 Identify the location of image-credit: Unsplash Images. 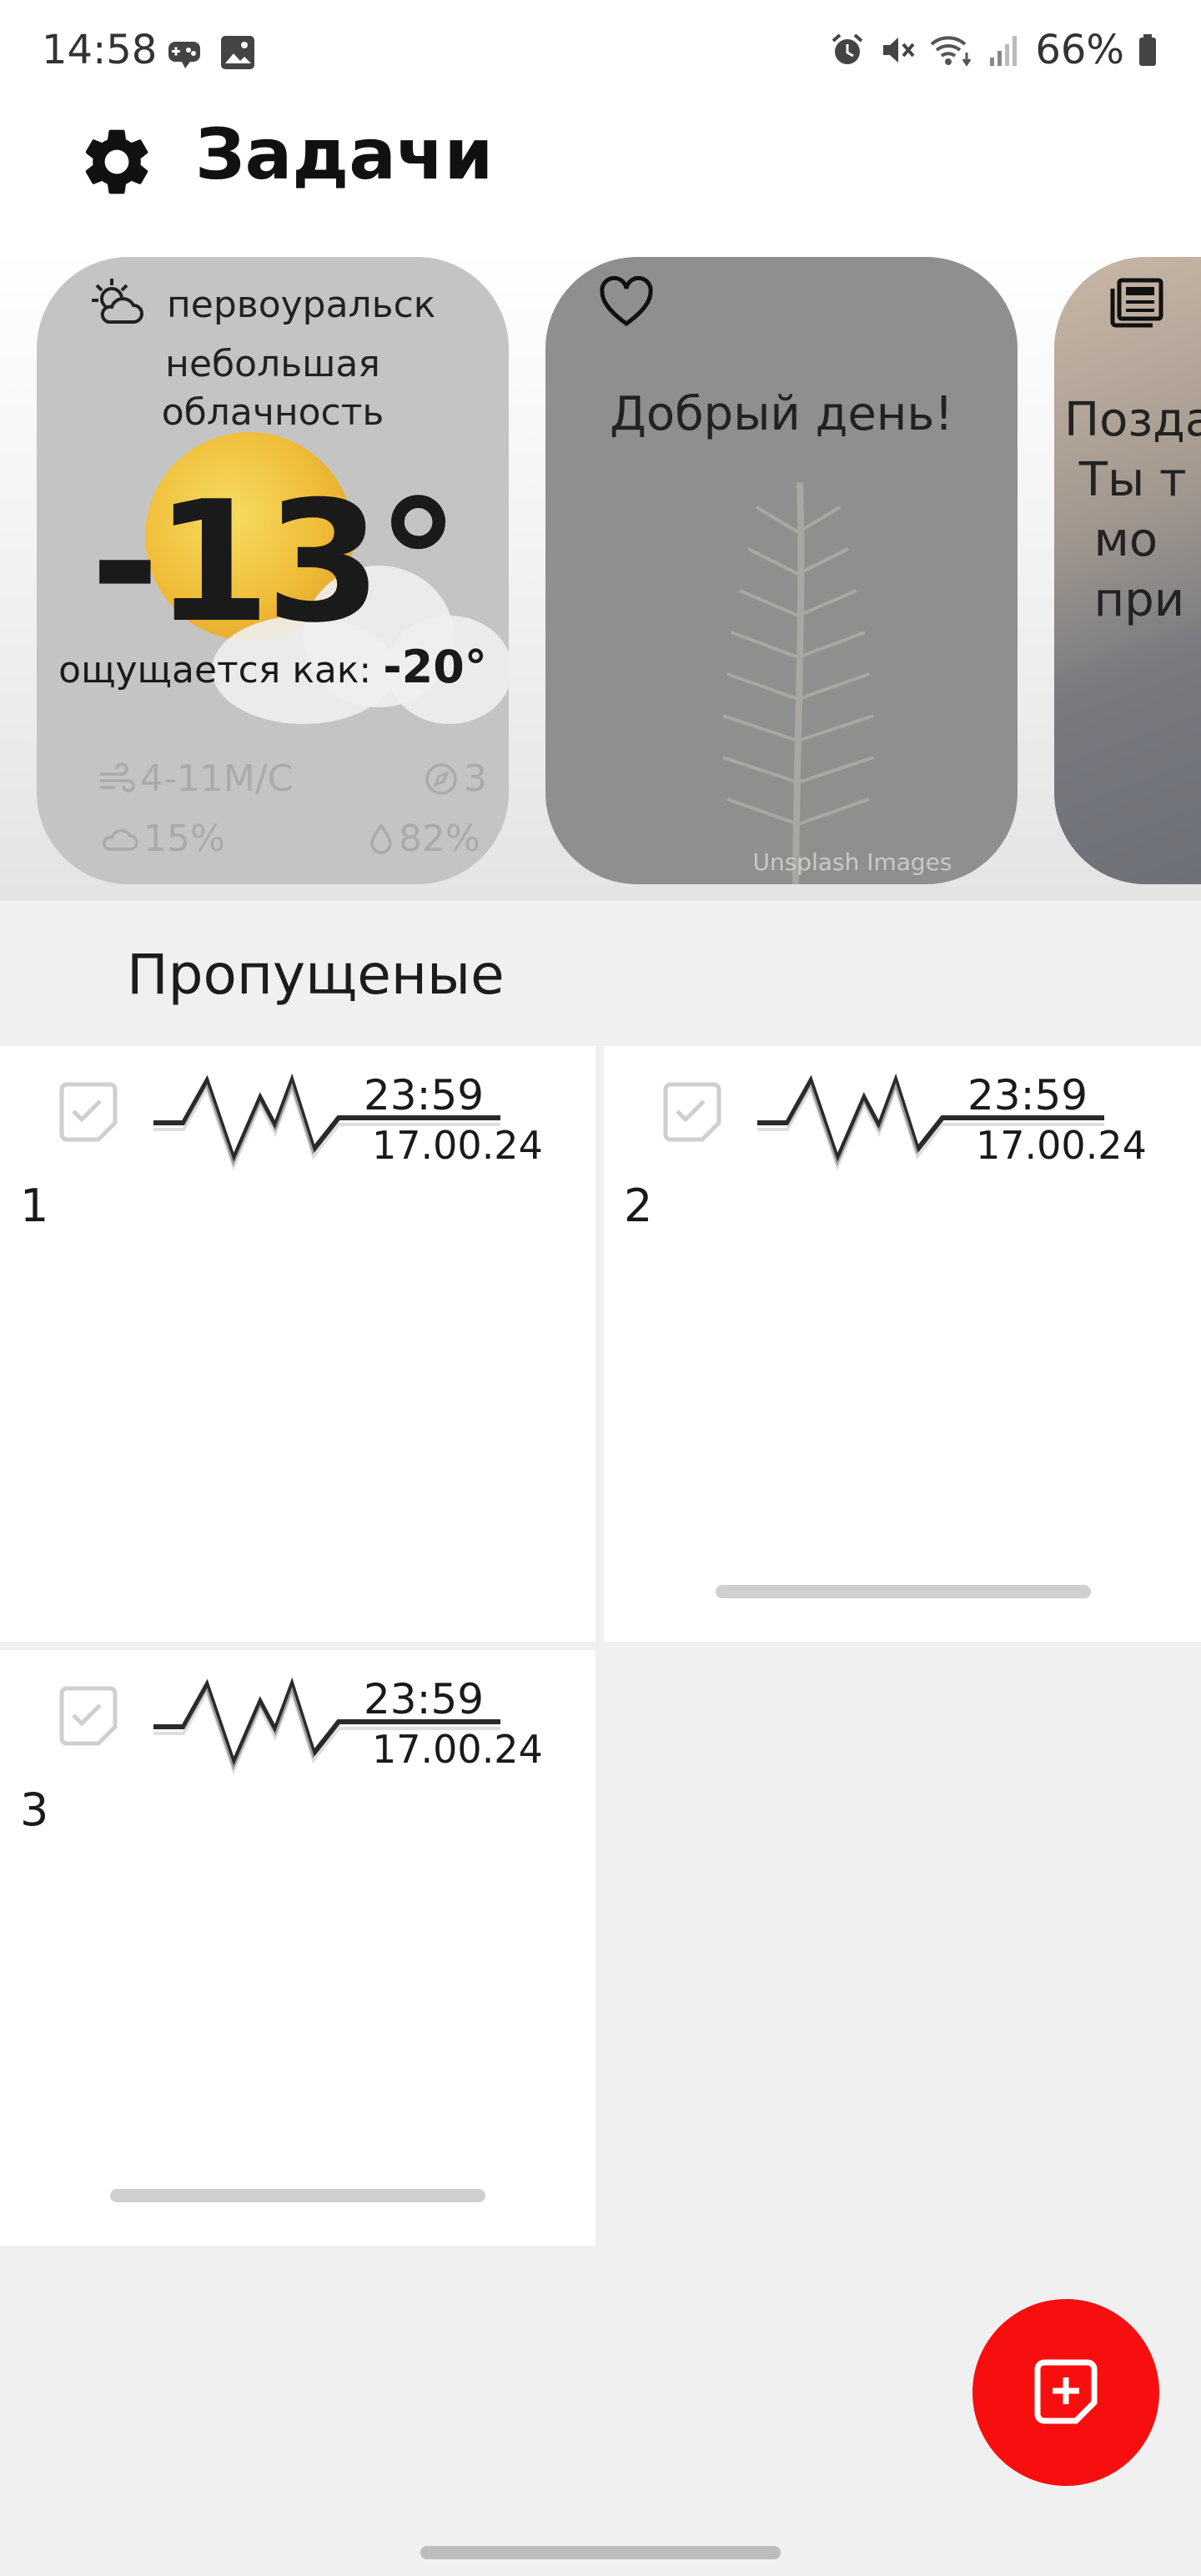
(852, 862).